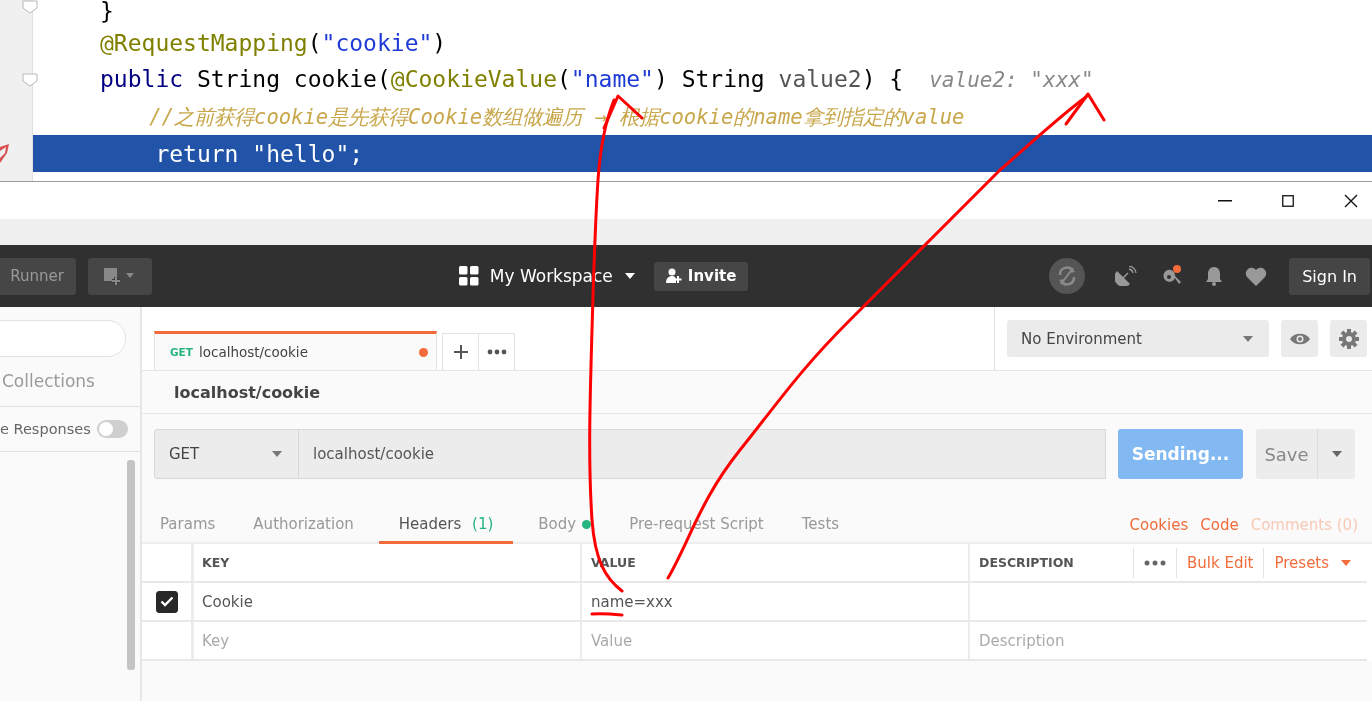 This screenshot has height=701, width=1372. What do you see at coordinates (701, 276) in the screenshot?
I see `invite-button: Invite` at bounding box center [701, 276].